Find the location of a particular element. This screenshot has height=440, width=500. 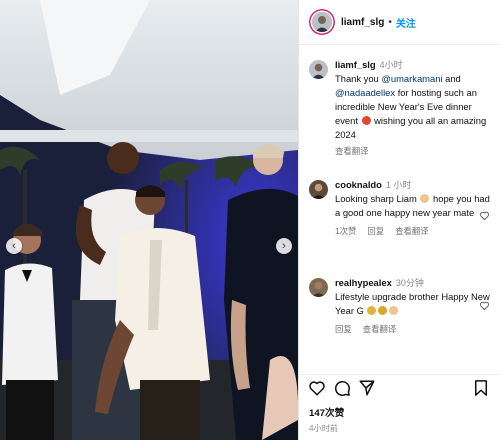

caption-time: 4小时 is located at coordinates (391, 65).